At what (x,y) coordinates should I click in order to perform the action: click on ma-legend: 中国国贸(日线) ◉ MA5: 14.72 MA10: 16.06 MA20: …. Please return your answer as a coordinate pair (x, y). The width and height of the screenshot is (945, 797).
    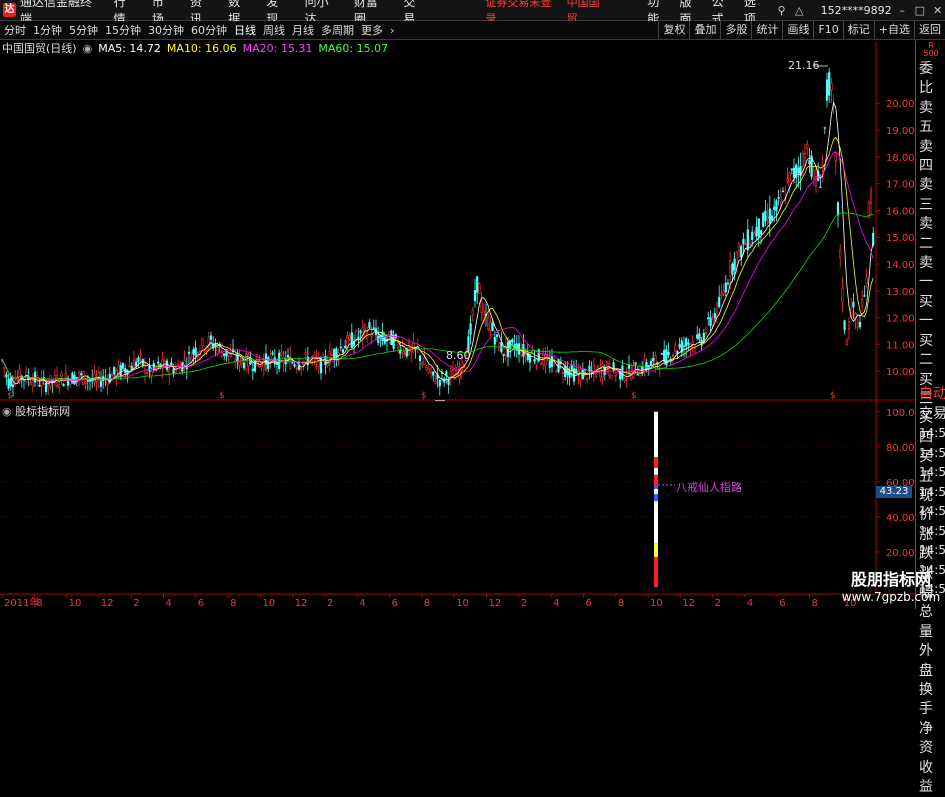
    Looking at the image, I should click on (198, 48).